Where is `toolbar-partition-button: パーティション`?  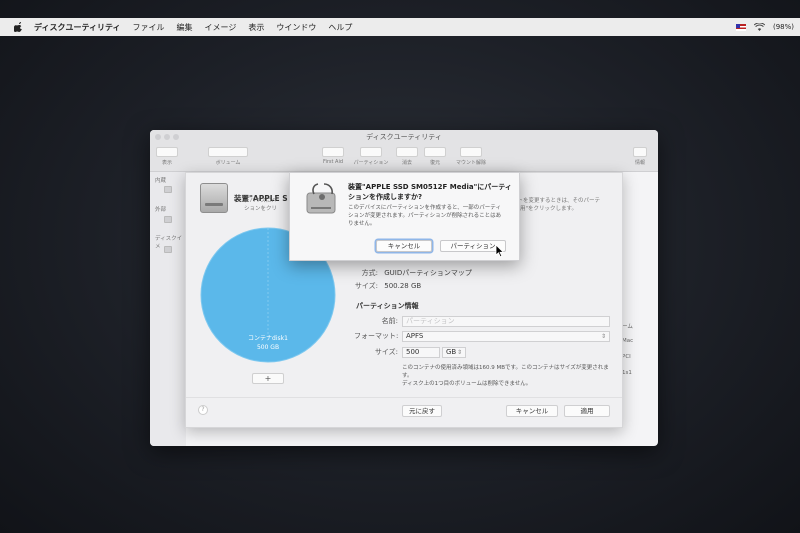
toolbar-partition-button: パーティション is located at coordinates (371, 156).